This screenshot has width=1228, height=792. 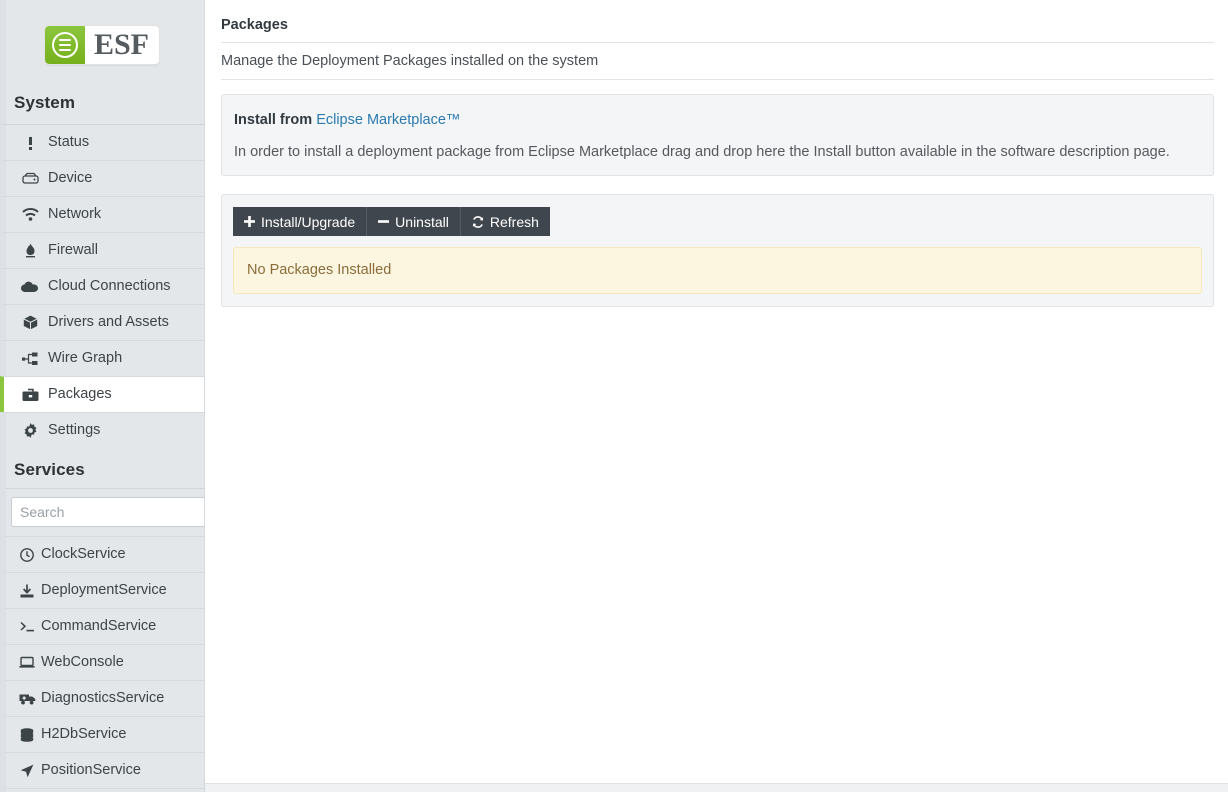 I want to click on service-item-label: DeploymentService, so click(x=104, y=590).